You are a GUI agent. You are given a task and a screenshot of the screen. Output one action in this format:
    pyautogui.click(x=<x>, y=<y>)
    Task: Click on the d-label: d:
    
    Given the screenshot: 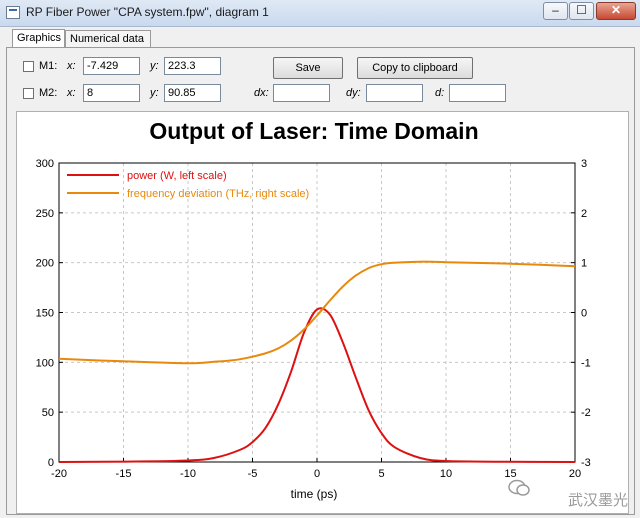 What is the action you would take?
    pyautogui.click(x=440, y=93)
    